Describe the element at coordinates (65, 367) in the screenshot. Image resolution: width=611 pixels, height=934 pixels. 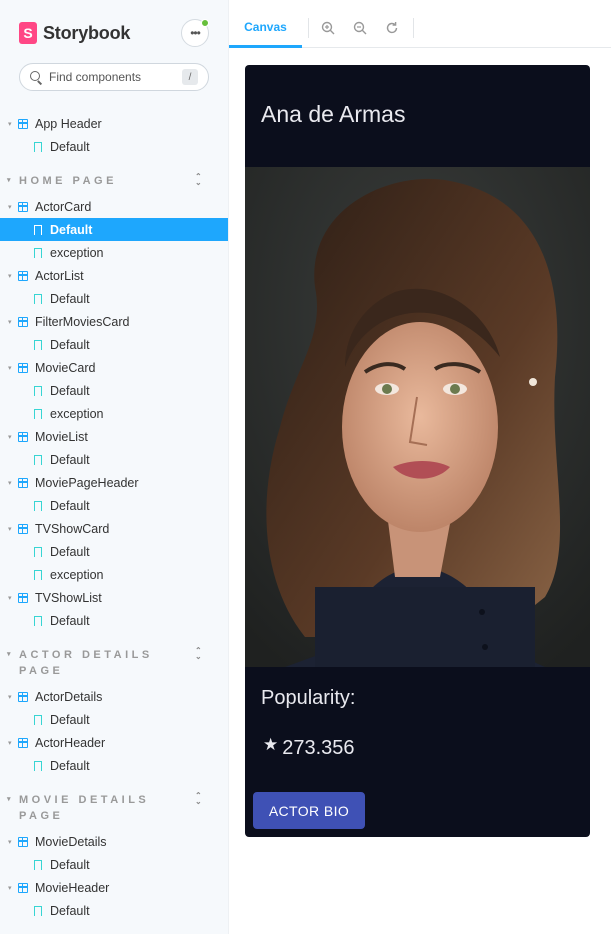
I see `sidebar-component-label: MovieCard` at that location.